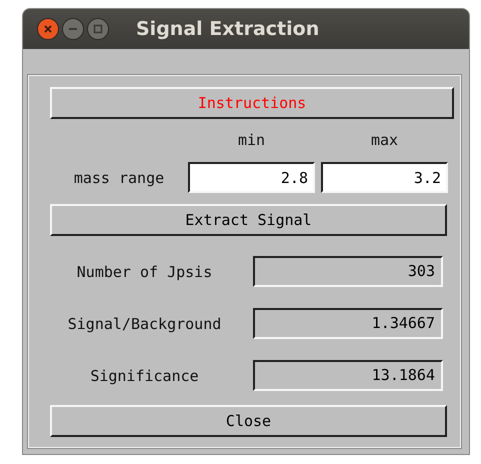  I want to click on result-field: 303, so click(348, 271).